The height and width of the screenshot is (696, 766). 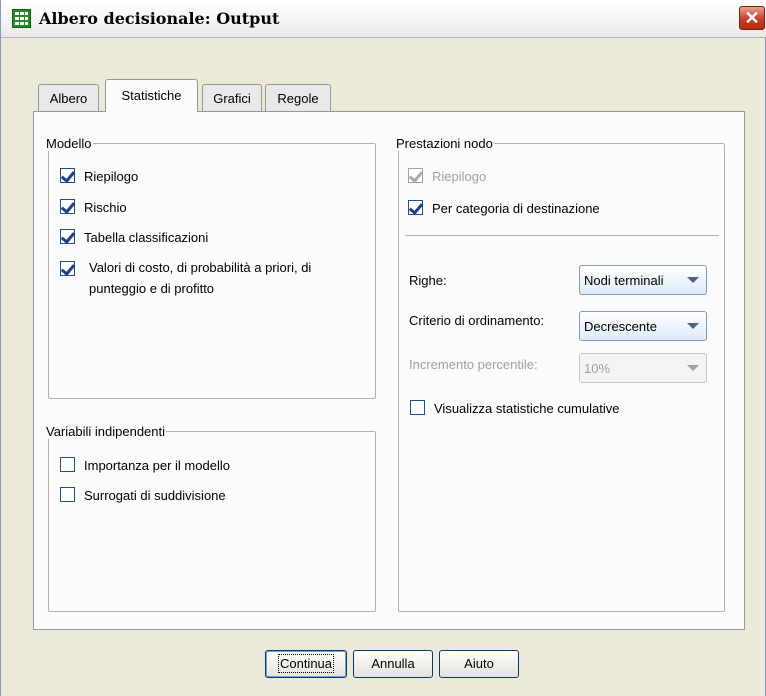 What do you see at coordinates (155, 495) in the screenshot?
I see `surrogati-suddivisione-label: Surrogati di suddivisione` at bounding box center [155, 495].